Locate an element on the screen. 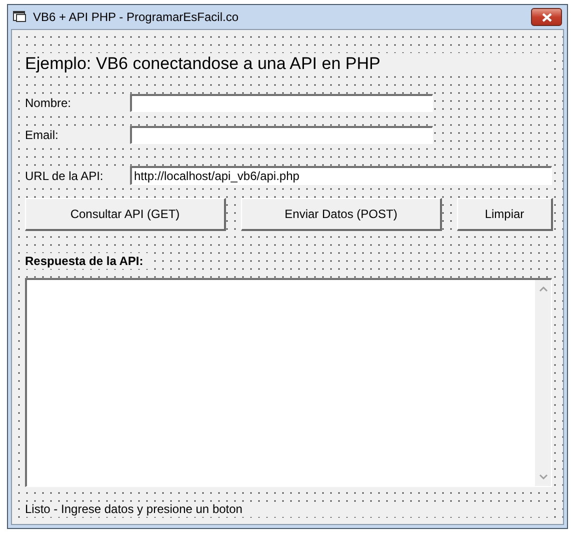 This screenshot has height=536, width=577. command-button: Limpiar is located at coordinates (505, 214).